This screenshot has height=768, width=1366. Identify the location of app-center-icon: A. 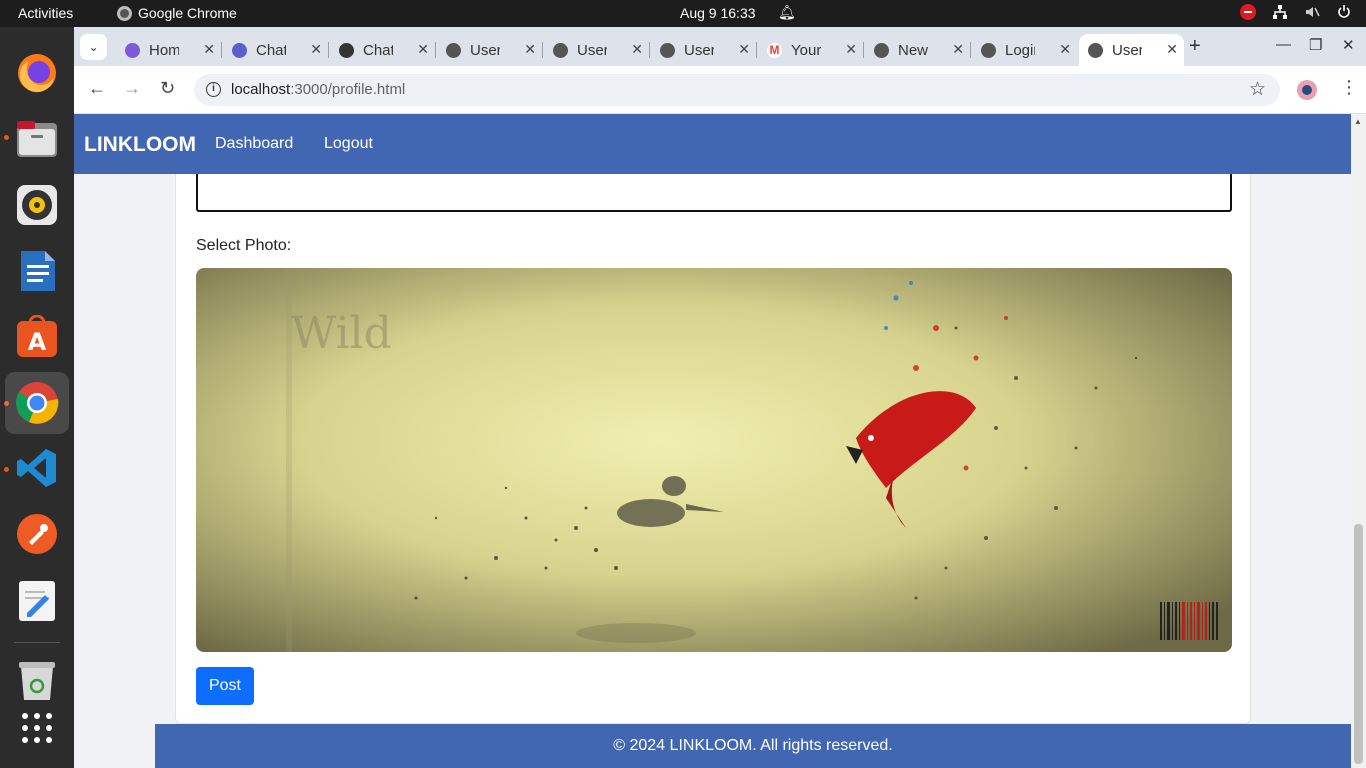
(37, 337).